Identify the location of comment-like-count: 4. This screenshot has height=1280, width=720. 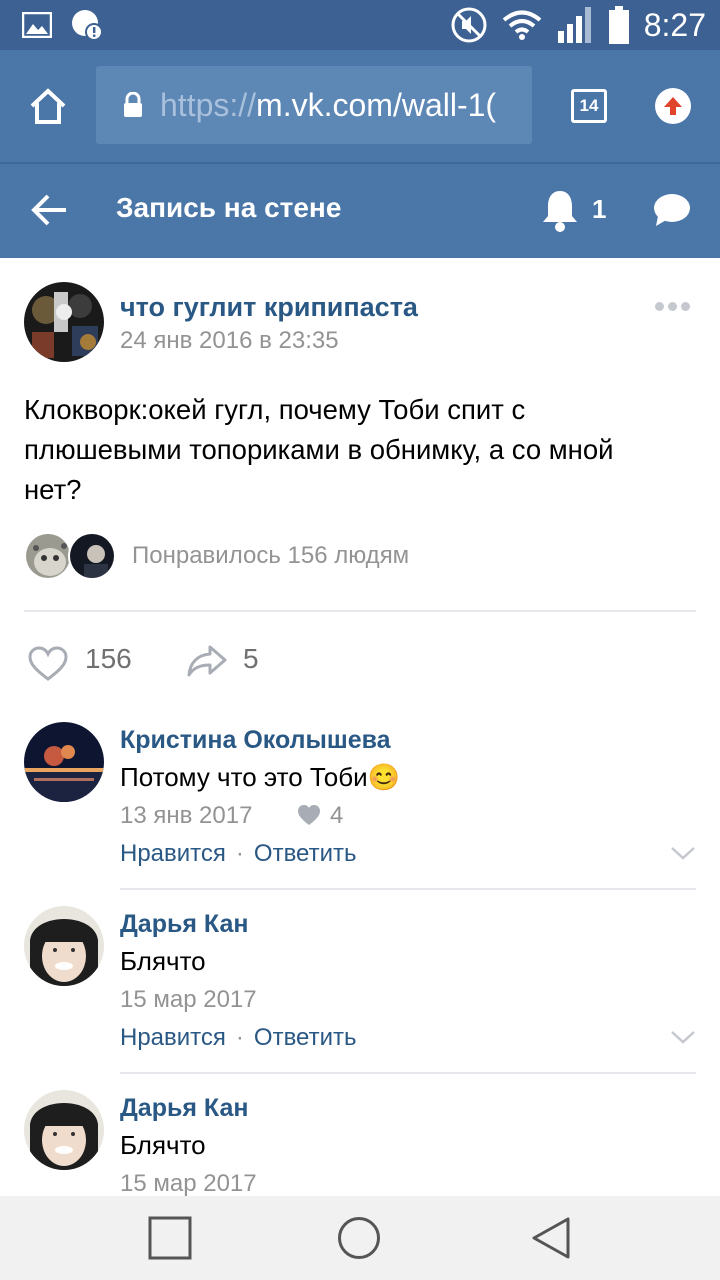
(337, 815).